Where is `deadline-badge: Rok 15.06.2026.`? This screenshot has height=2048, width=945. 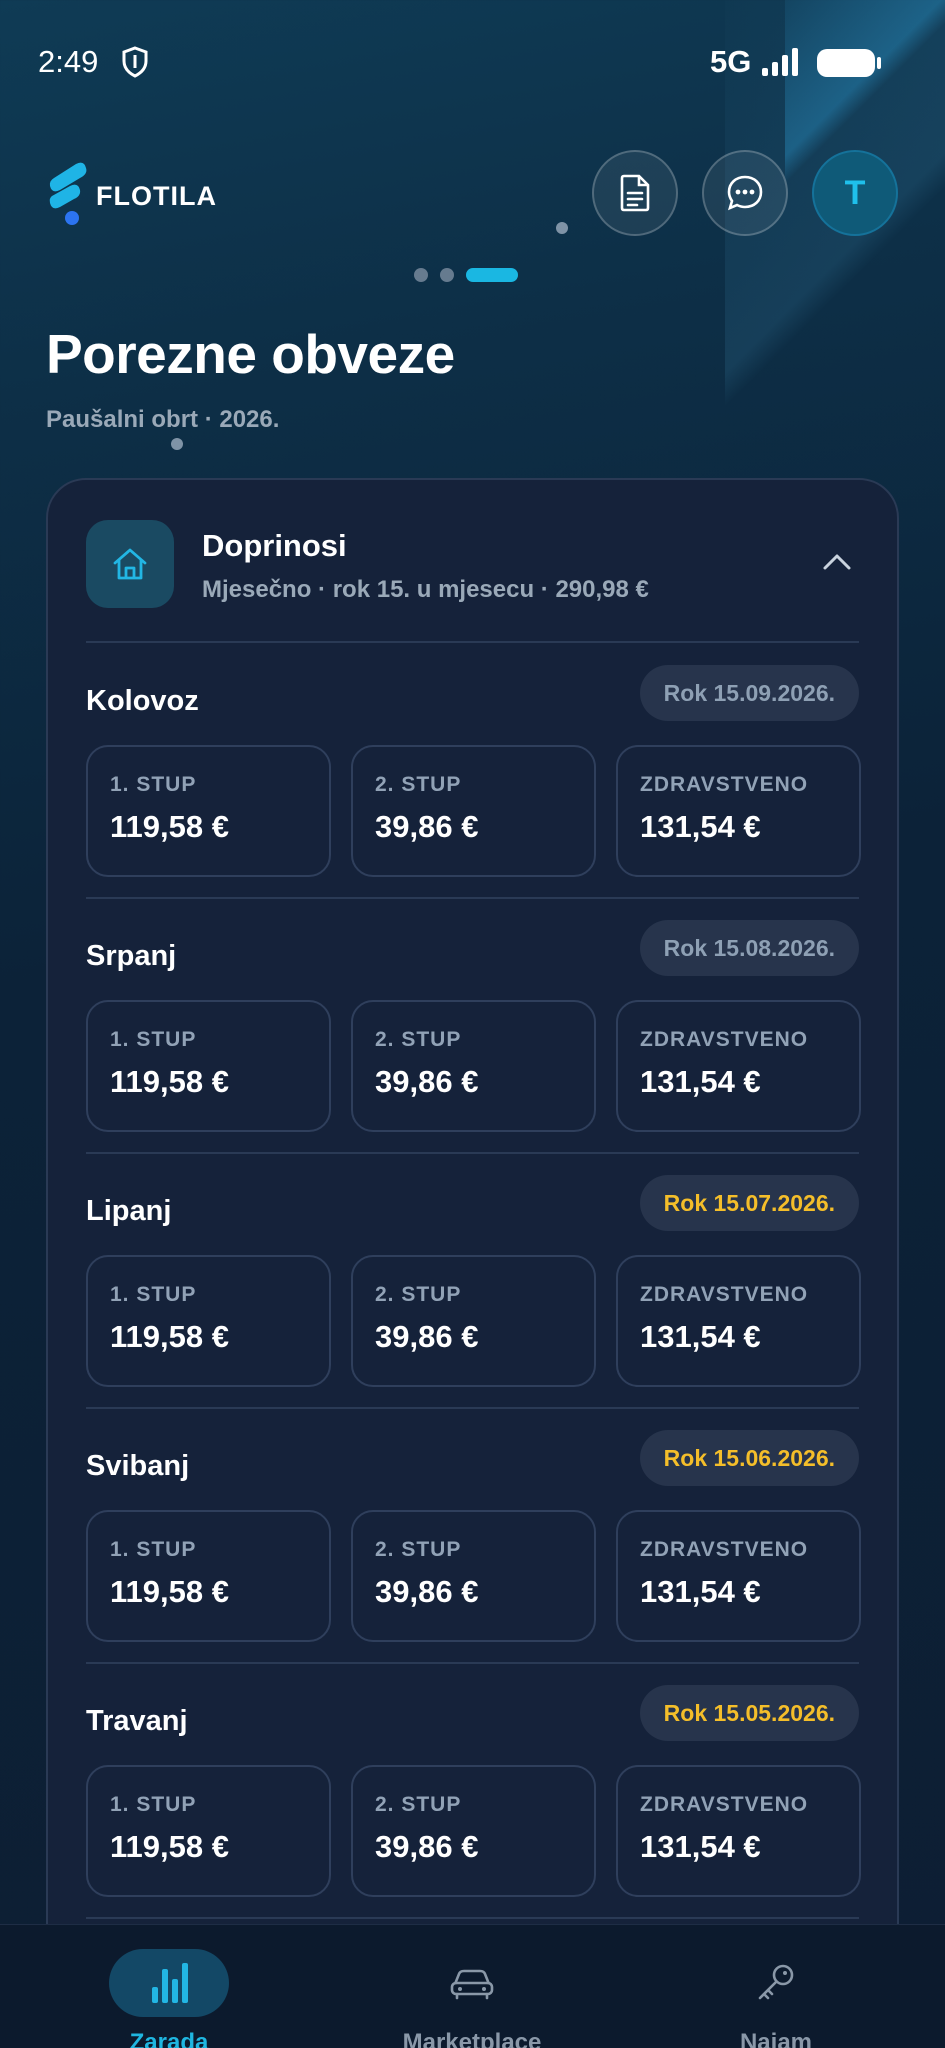
deadline-badge: Rok 15.06.2026. is located at coordinates (749, 1458).